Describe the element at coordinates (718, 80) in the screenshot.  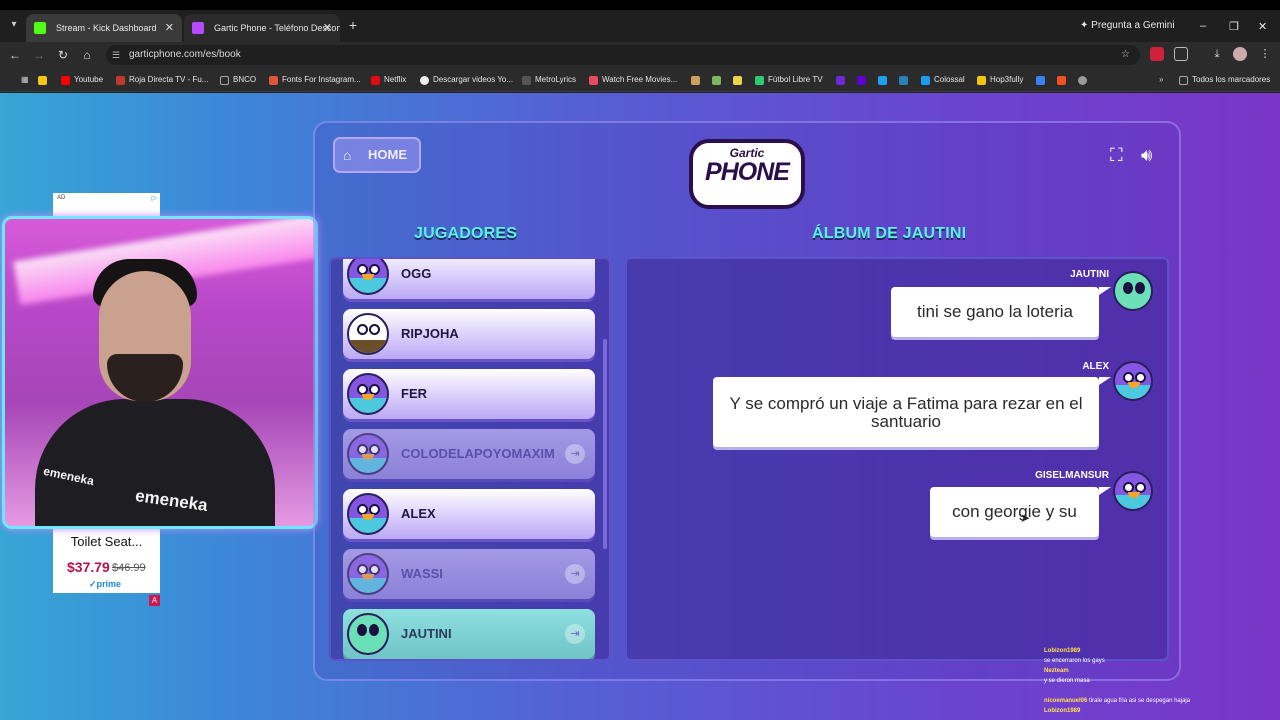
I see `bookmark-icon-b` at that location.